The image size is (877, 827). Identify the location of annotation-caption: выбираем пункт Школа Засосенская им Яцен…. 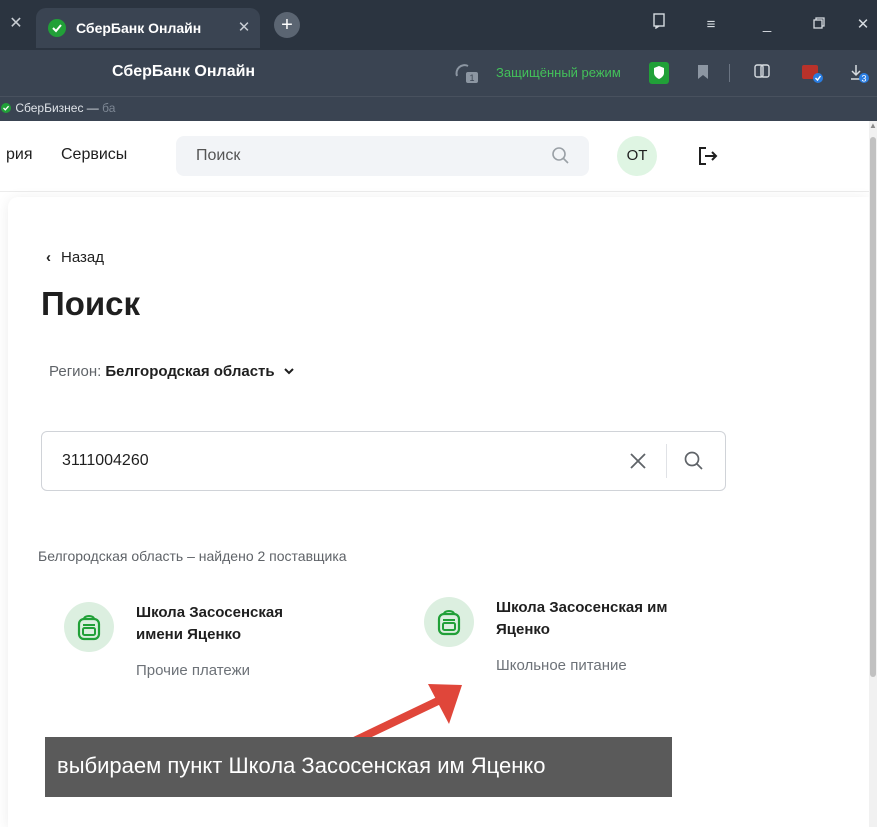
(358, 767).